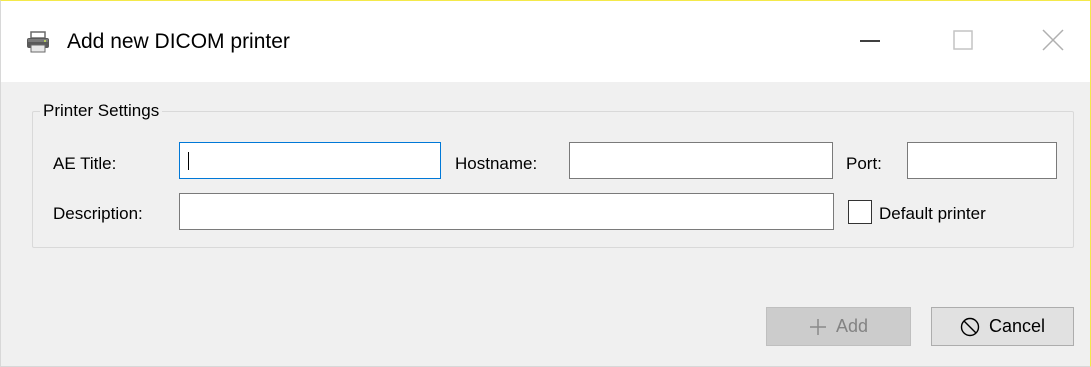 The image size is (1091, 367). I want to click on description-input, so click(506, 211).